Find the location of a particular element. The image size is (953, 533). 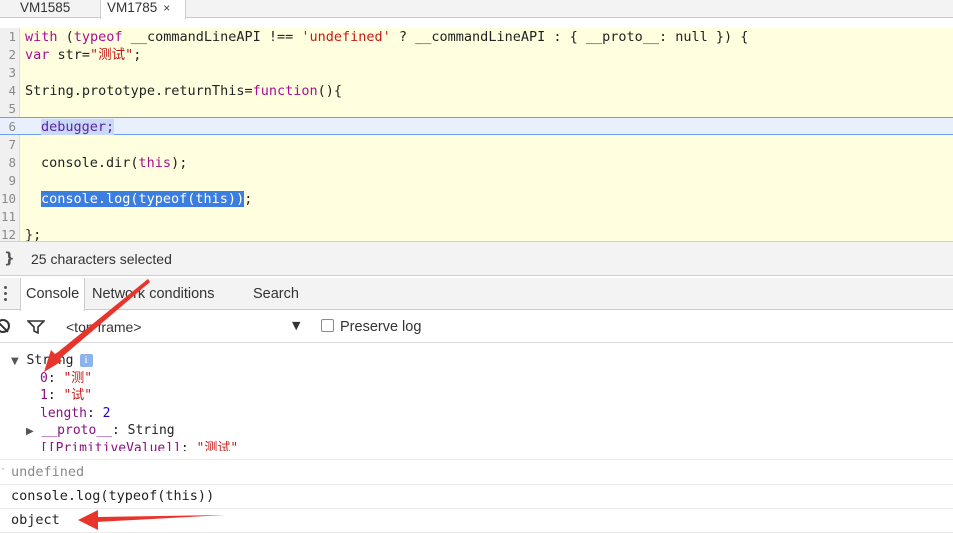

pretty-print-icon: } is located at coordinates (9, 258).